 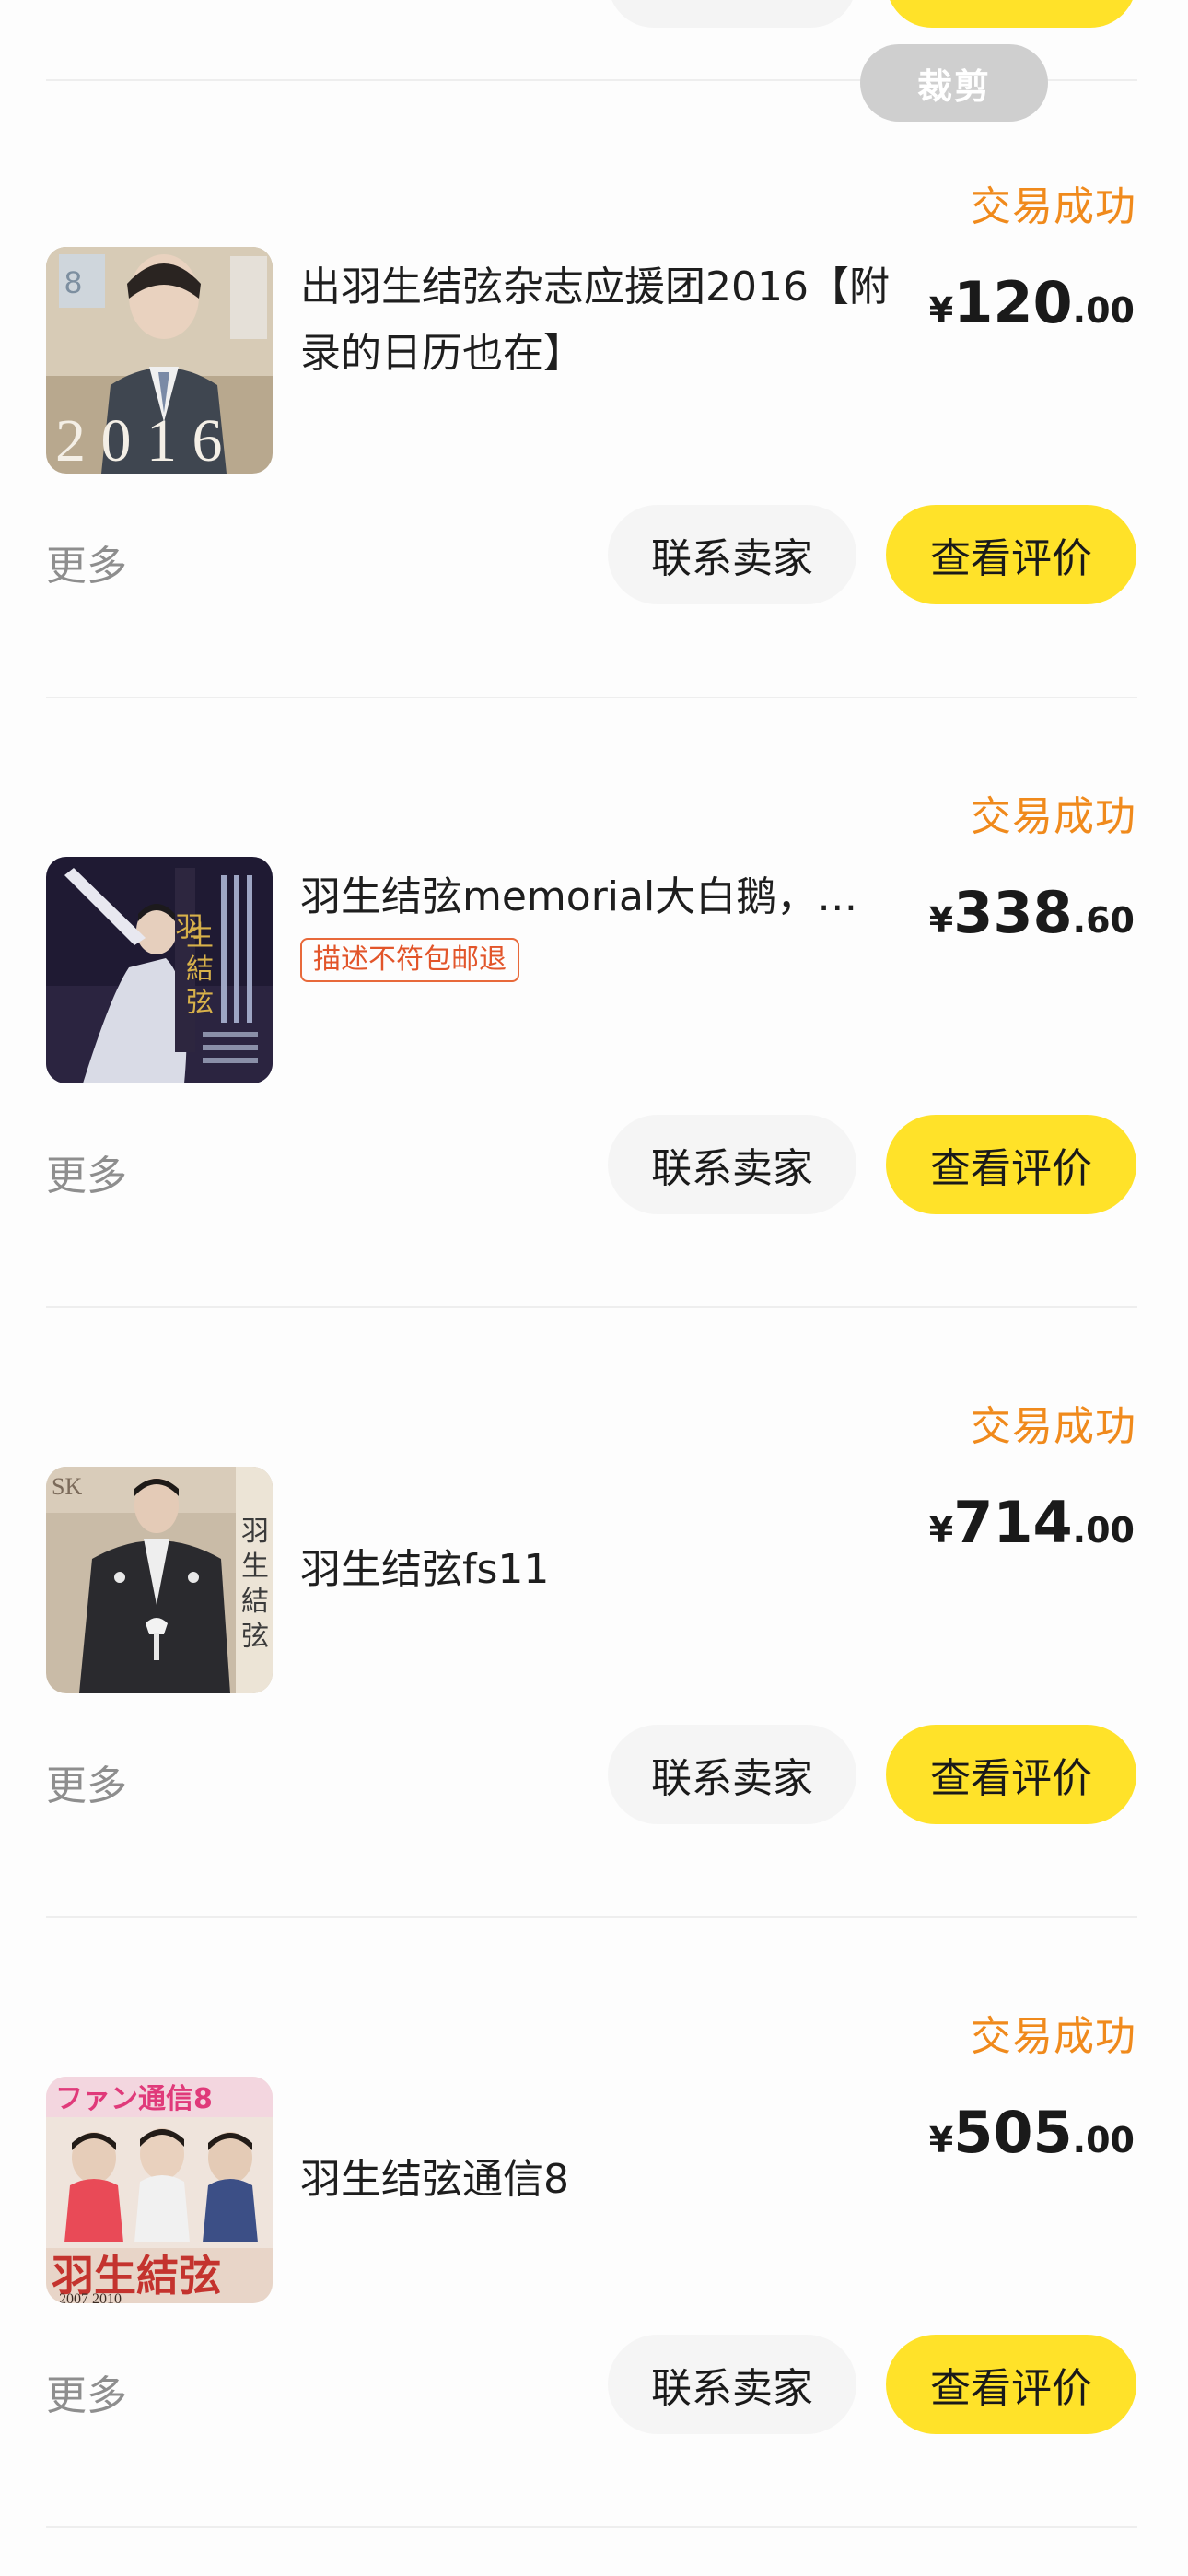 I want to click on svg-text: SK, so click(x=67, y=1487).